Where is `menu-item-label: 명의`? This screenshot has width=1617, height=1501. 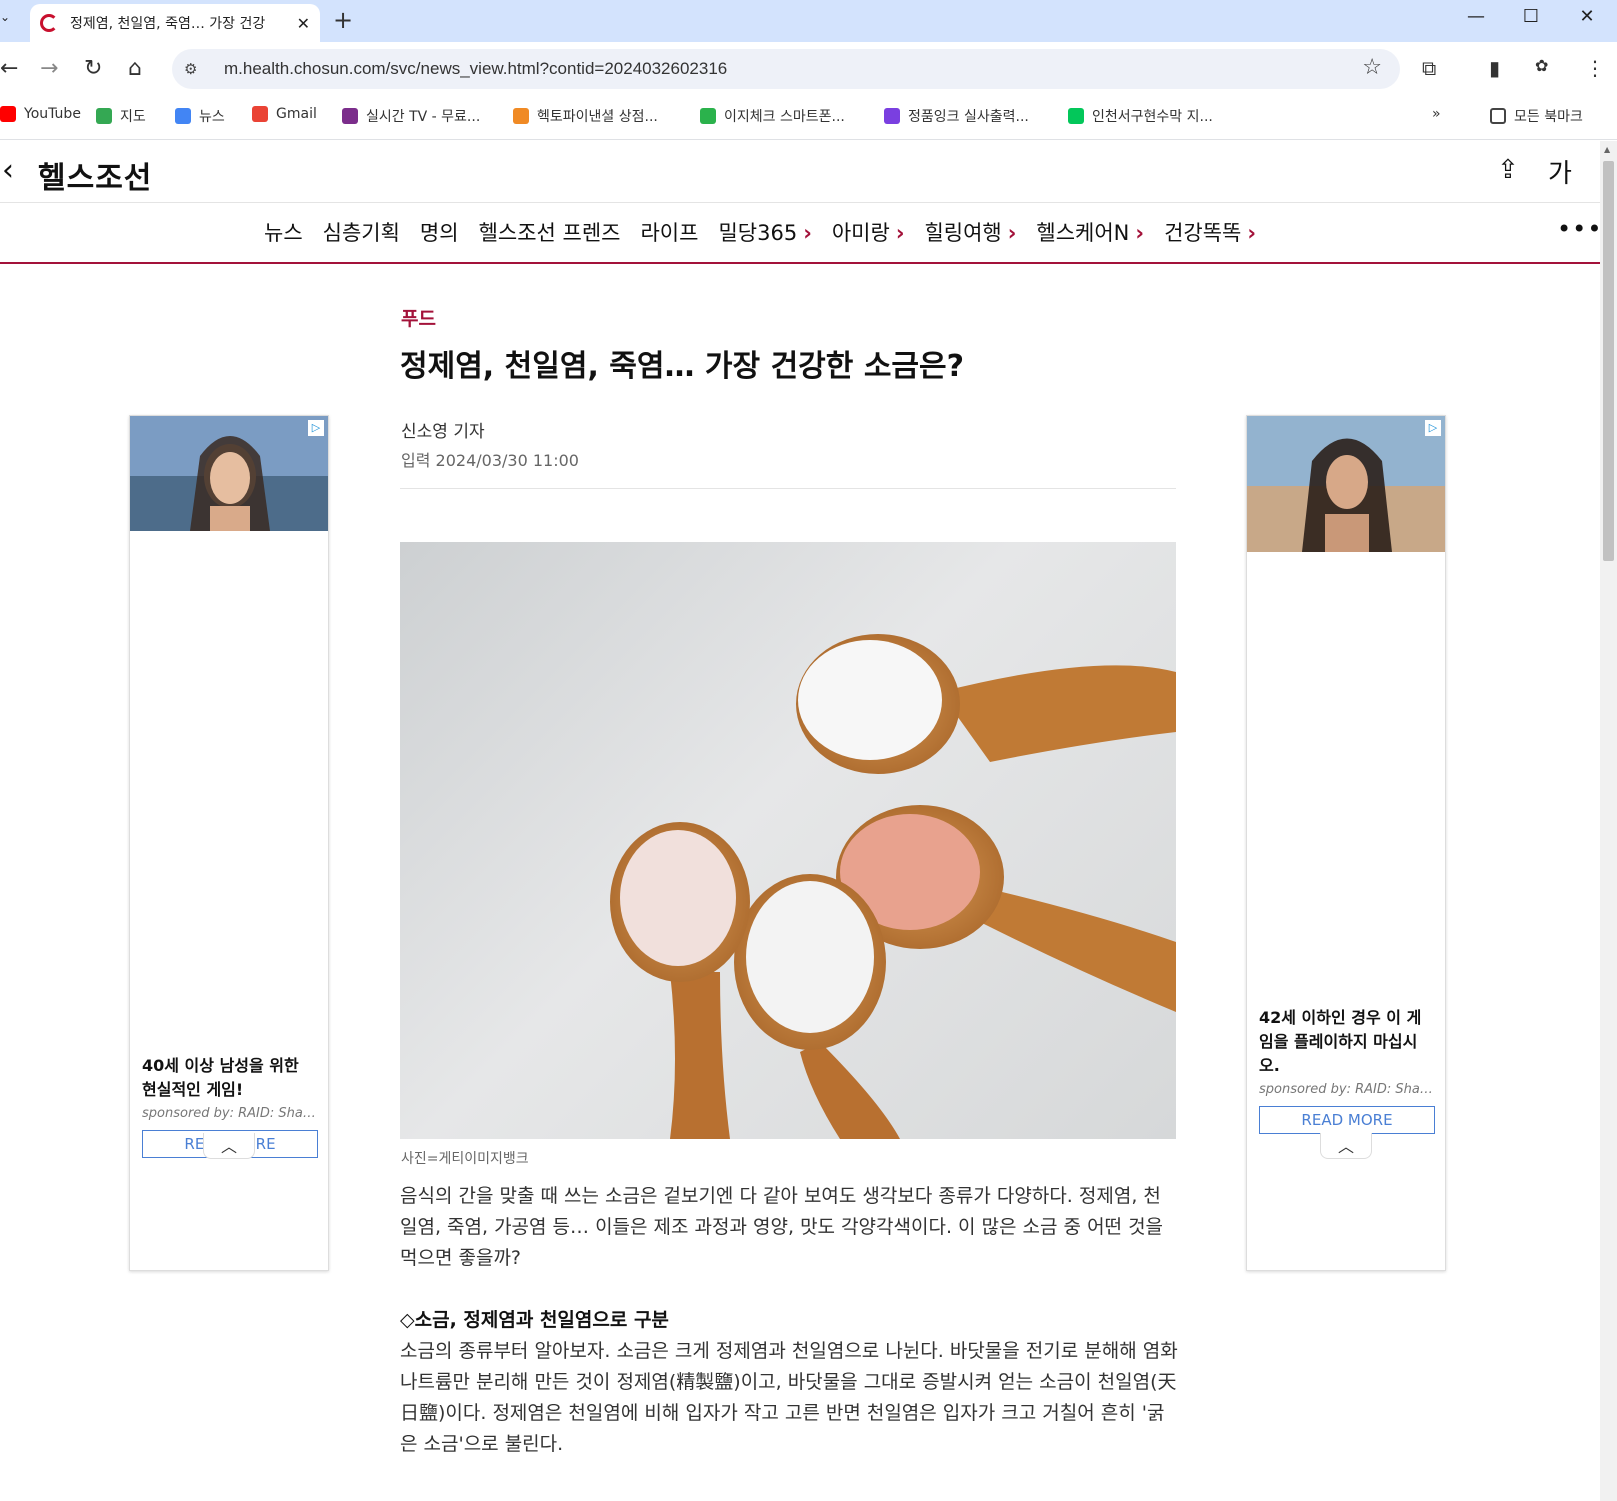 menu-item-label: 명의 is located at coordinates (439, 233).